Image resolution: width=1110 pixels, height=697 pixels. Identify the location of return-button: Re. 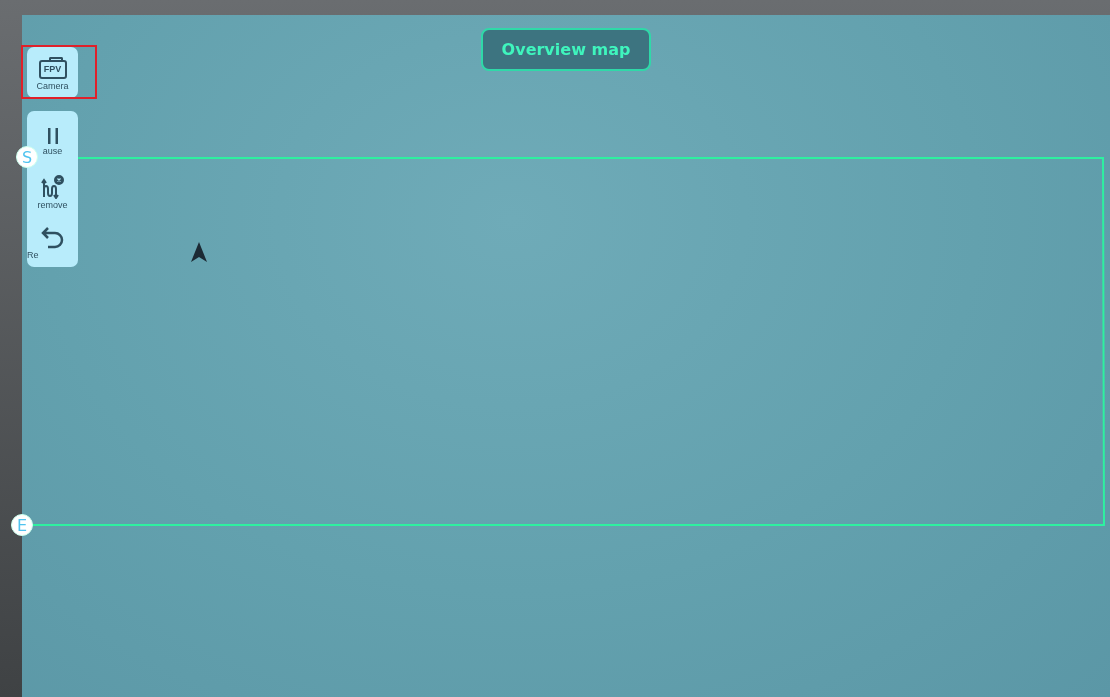
(52, 242).